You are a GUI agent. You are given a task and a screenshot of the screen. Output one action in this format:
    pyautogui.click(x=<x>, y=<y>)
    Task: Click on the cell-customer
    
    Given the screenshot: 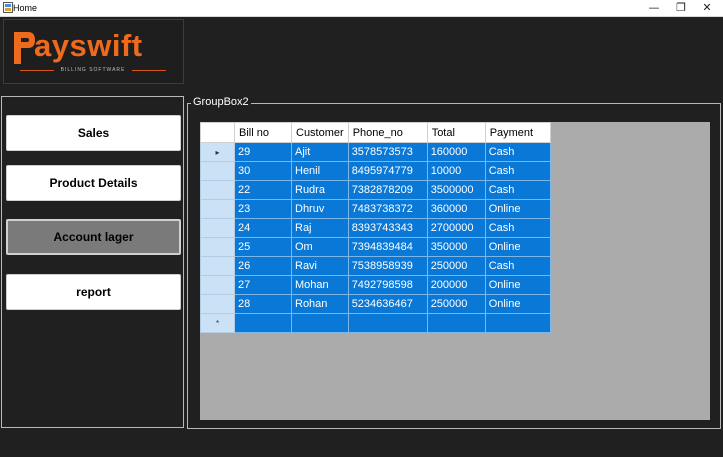 What is the action you would take?
    pyautogui.click(x=320, y=323)
    